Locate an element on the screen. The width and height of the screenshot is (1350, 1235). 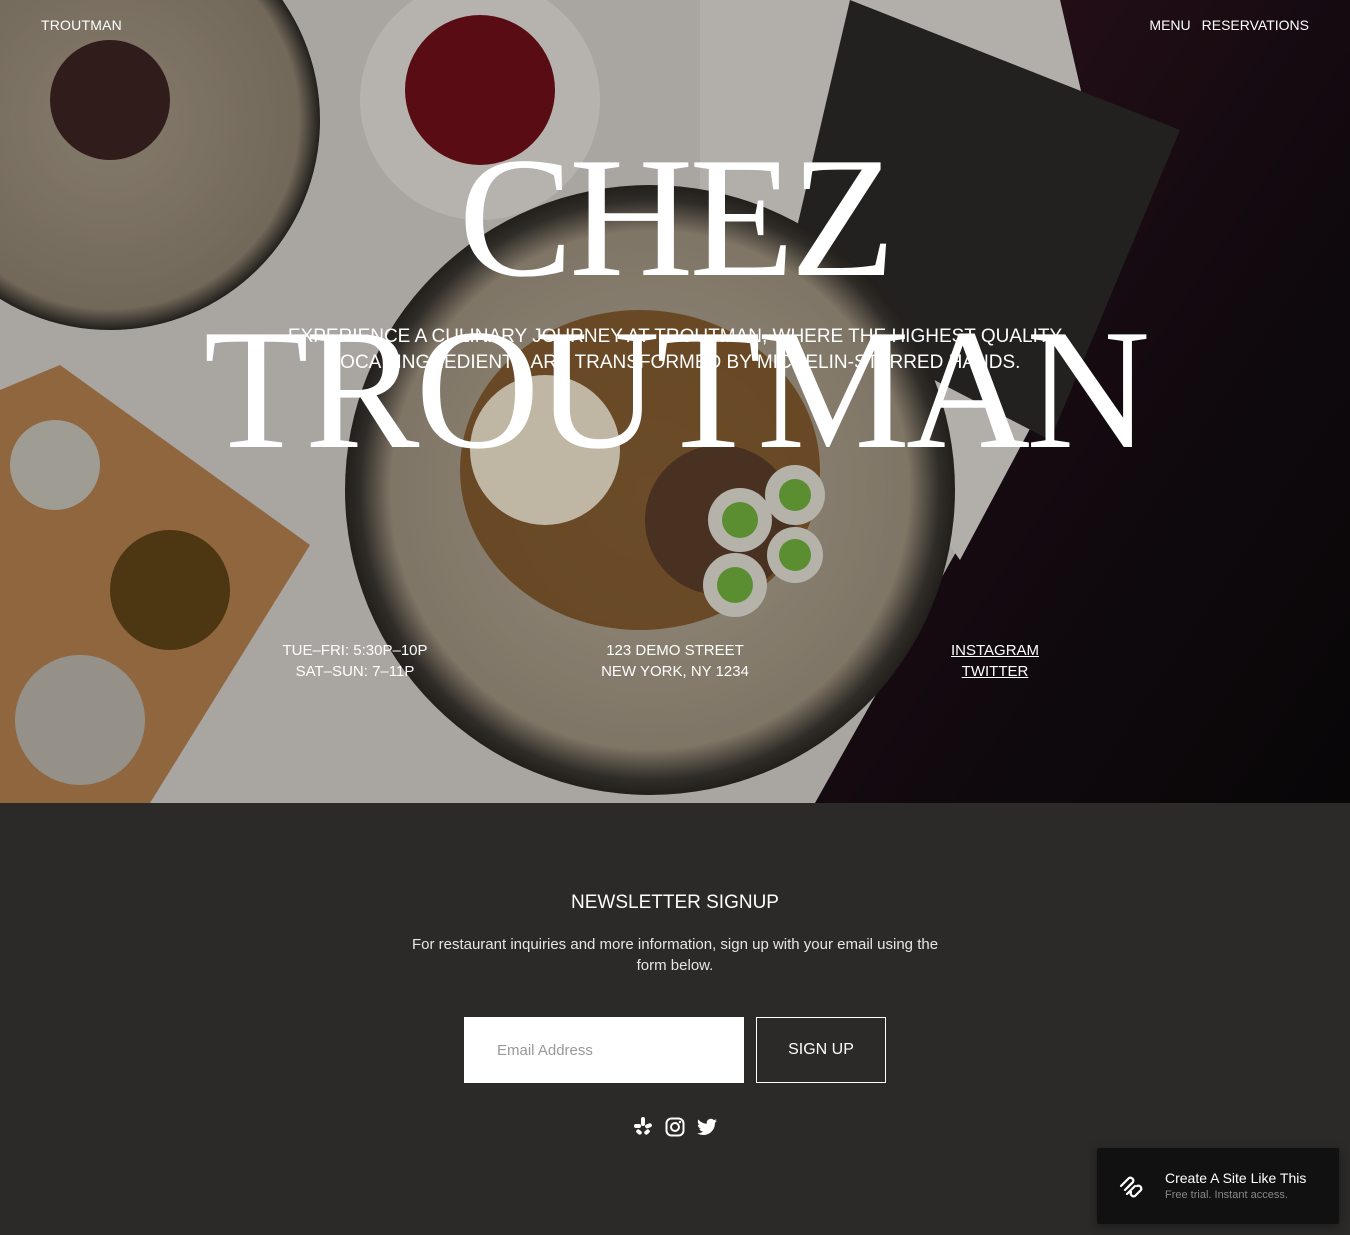
twitter-icon is located at coordinates (707, 1127).